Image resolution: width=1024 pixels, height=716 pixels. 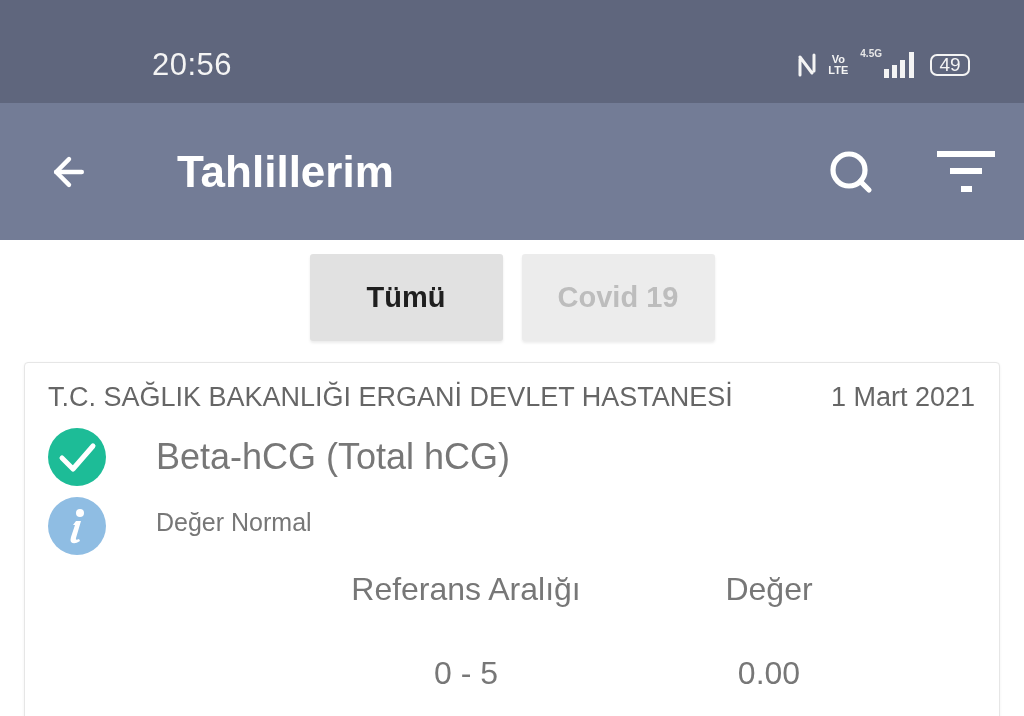 What do you see at coordinates (285, 171) in the screenshot?
I see `page-title: Tahlillerim` at bounding box center [285, 171].